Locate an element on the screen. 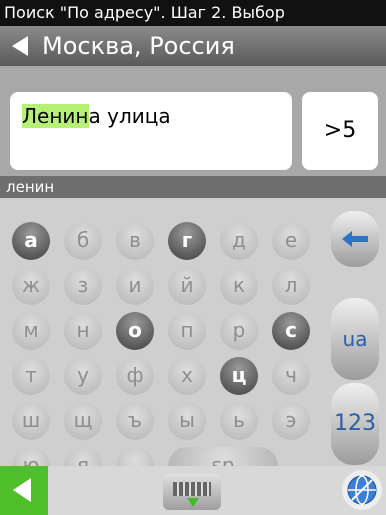 Image resolution: width=386 pixels, height=515 pixels. globe-icon is located at coordinates (362, 490).